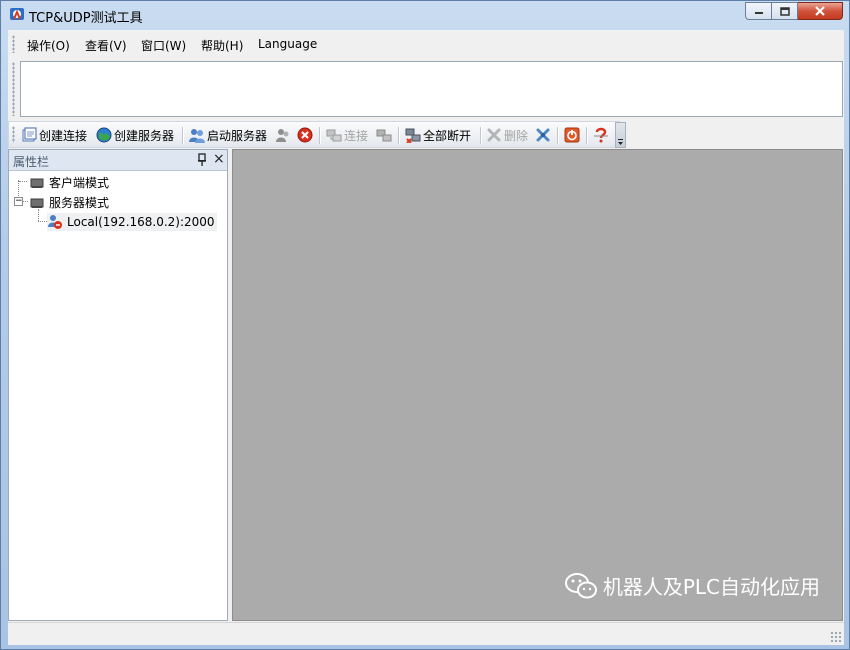 The height and width of the screenshot is (650, 850). What do you see at coordinates (197, 136) in the screenshot?
I see `users-icon` at bounding box center [197, 136].